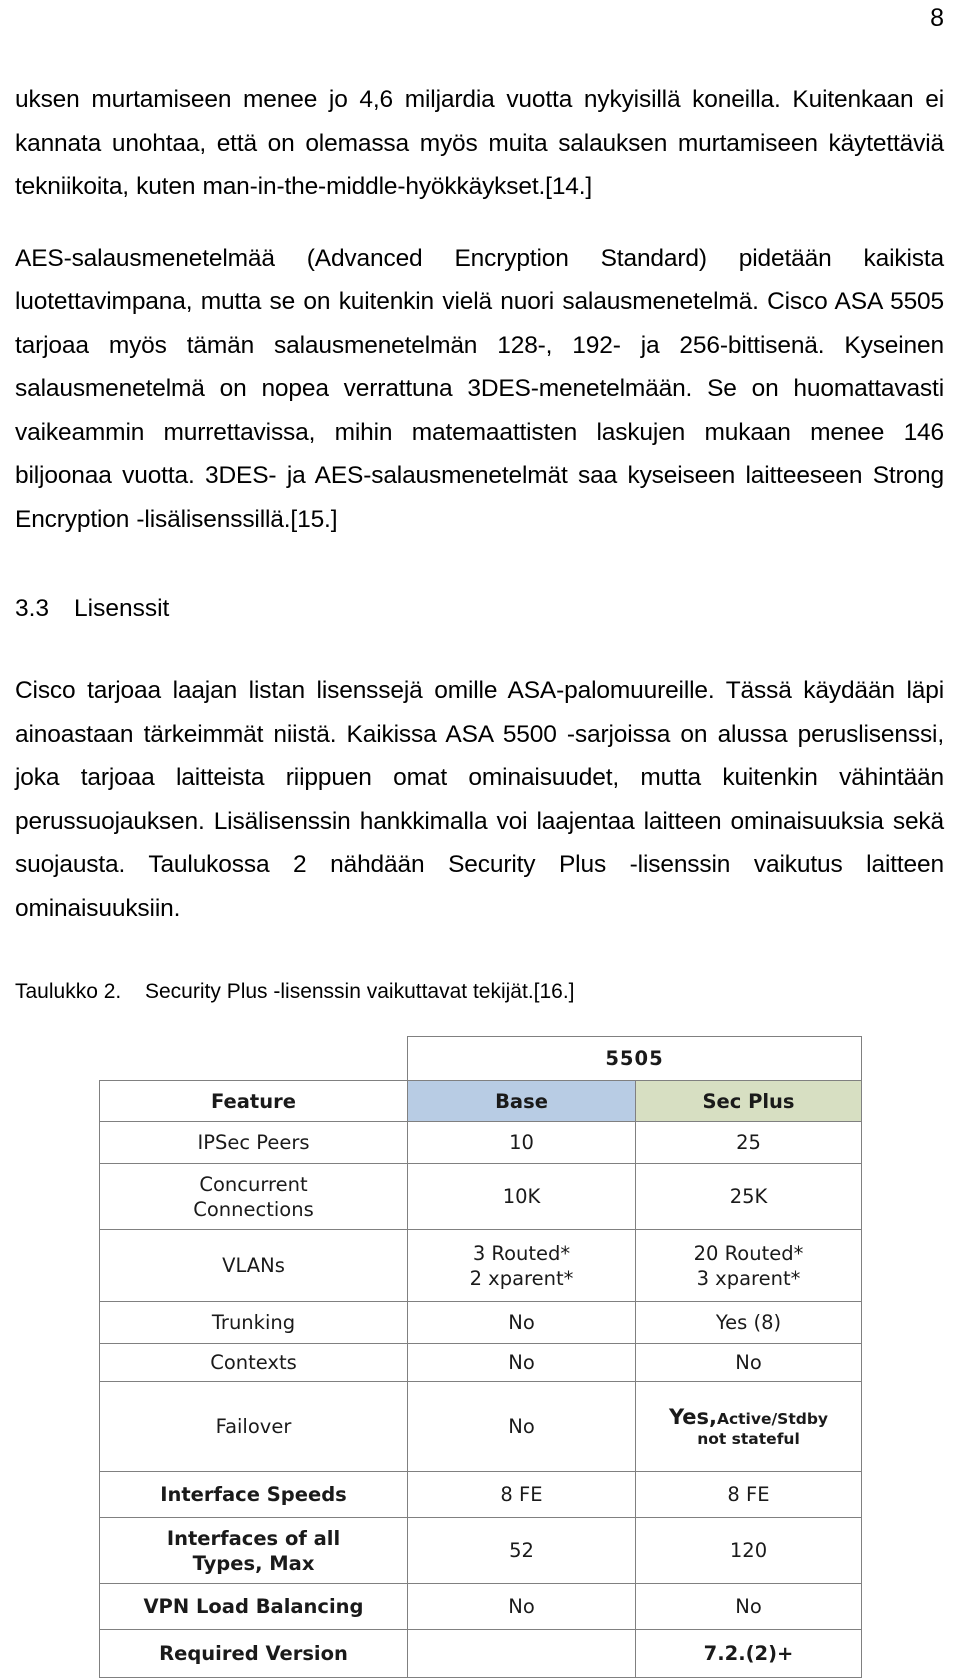 This screenshot has height=1678, width=960. I want to click on row-sec-value: 120, so click(748, 1550).